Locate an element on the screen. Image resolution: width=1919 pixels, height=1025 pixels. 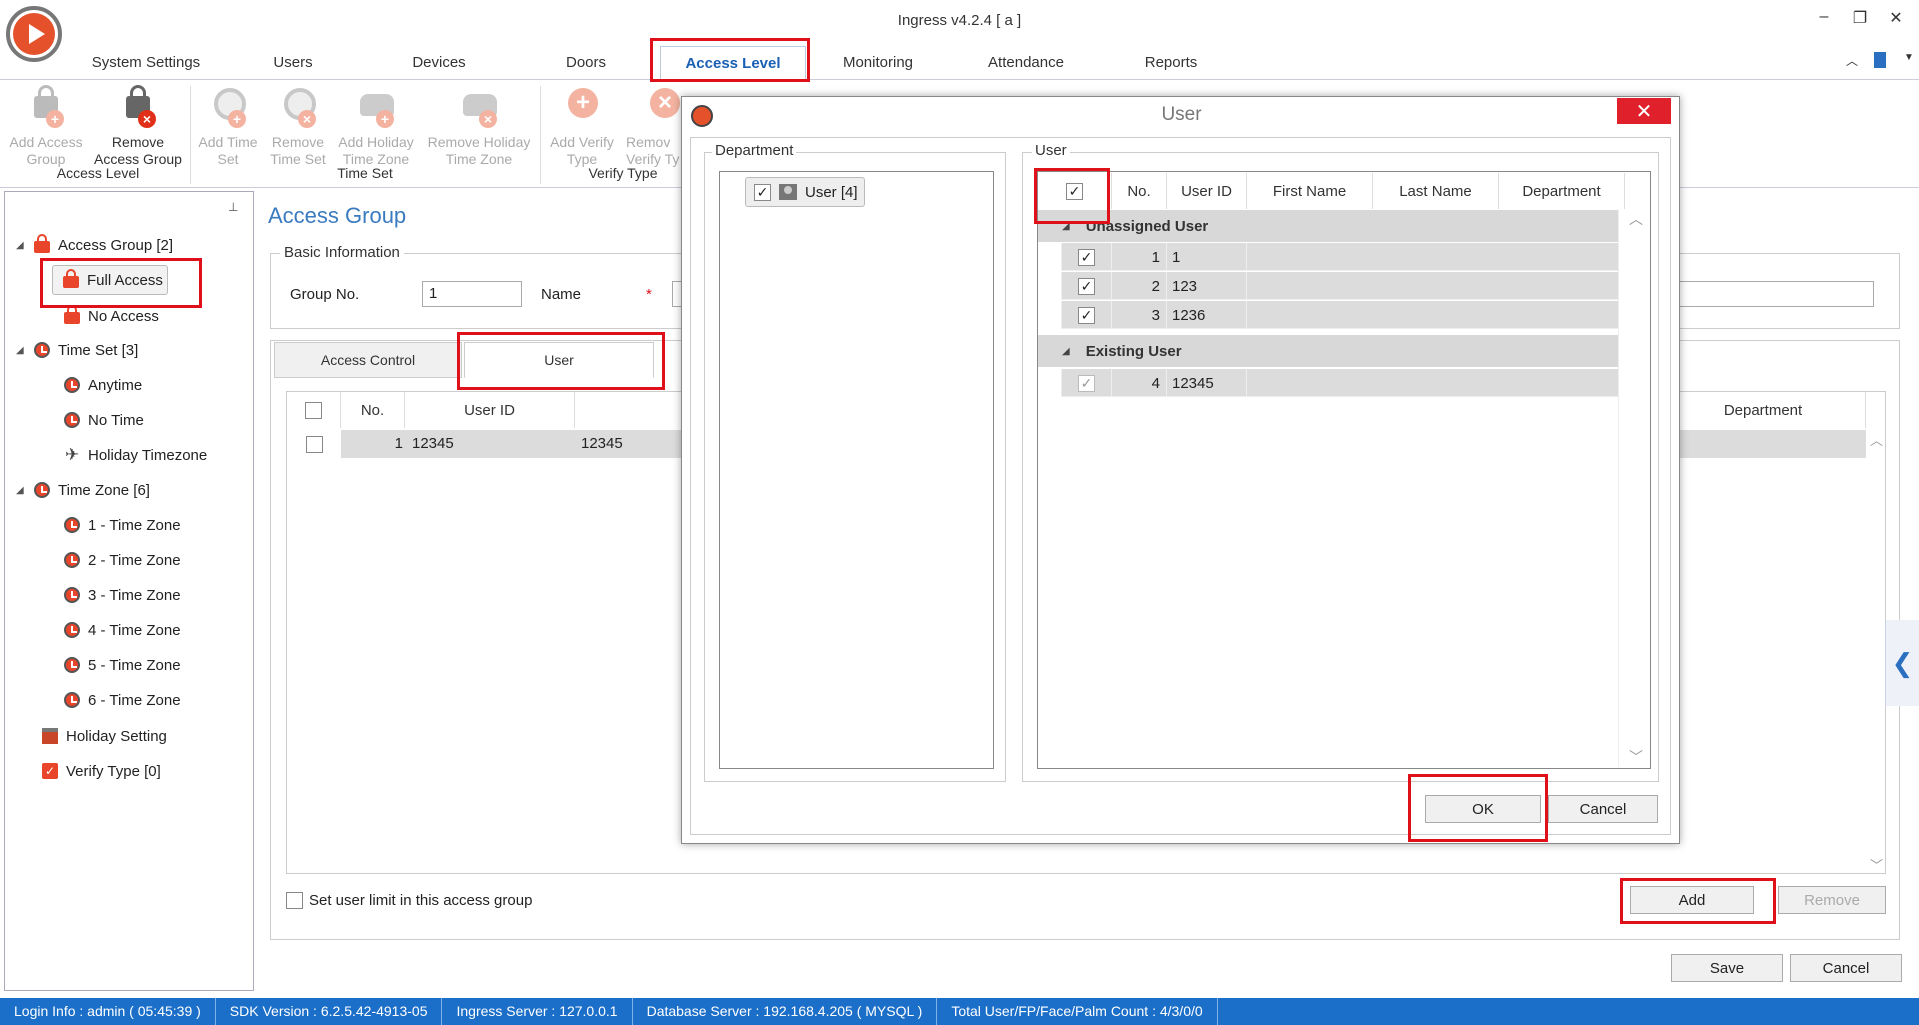
add-time-set-button: + Add Time Set is located at coordinates (228, 126).